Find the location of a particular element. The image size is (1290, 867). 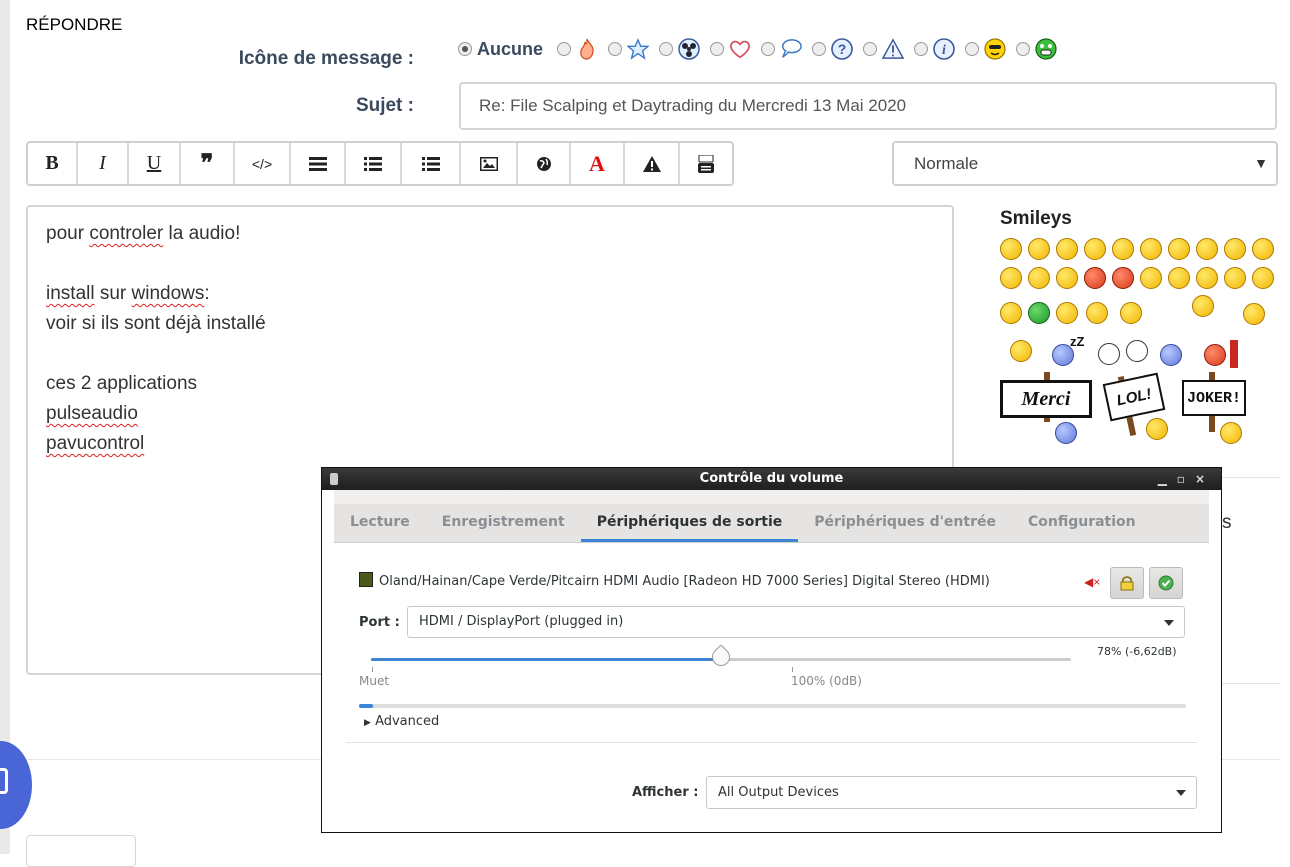

sad-smiley-icon is located at coordinates (1109, 354).